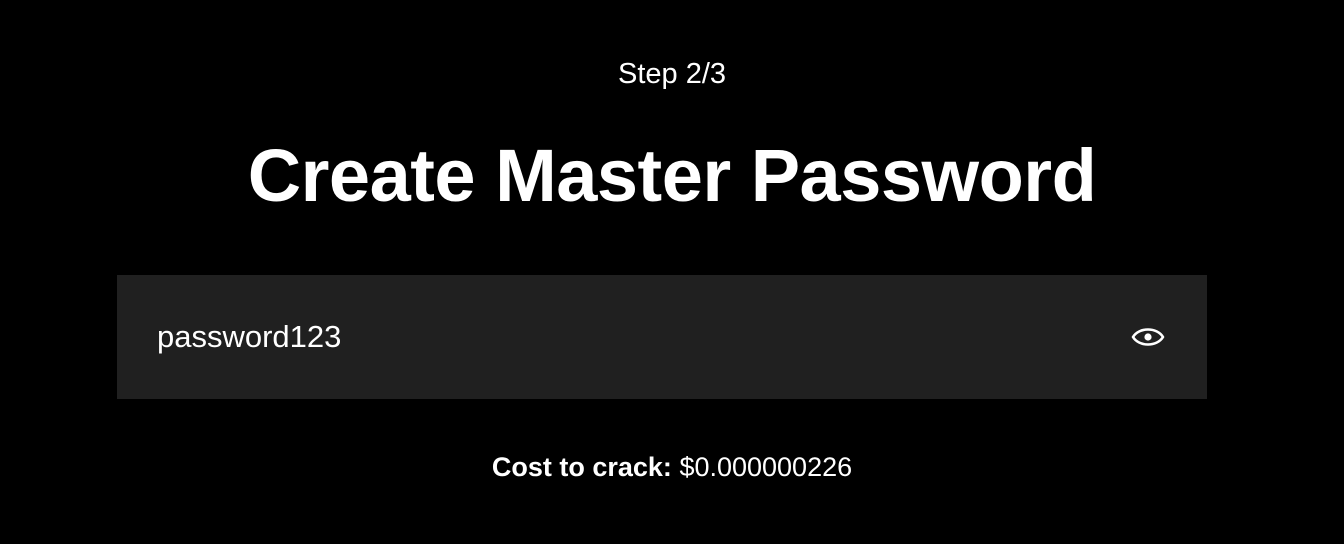 The height and width of the screenshot is (544, 1344). I want to click on step-indicator: Step 2/3, so click(672, 74).